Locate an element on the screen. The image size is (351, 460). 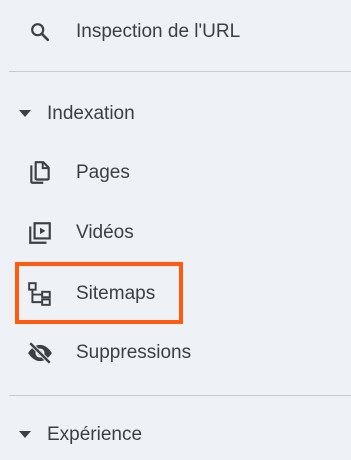
nav-item-label: Inspection de l'URL is located at coordinates (158, 31).